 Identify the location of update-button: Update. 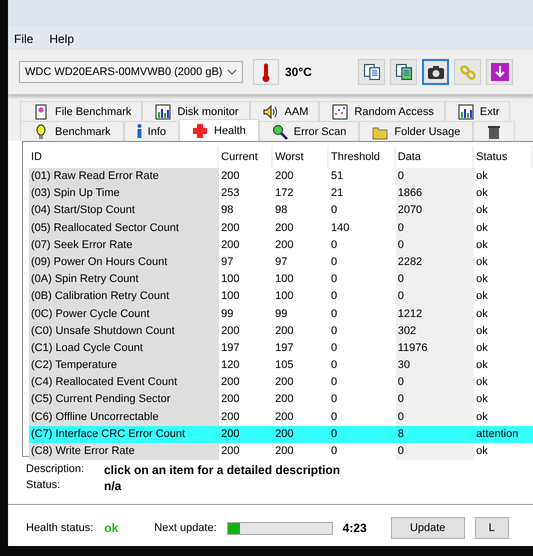
(427, 528).